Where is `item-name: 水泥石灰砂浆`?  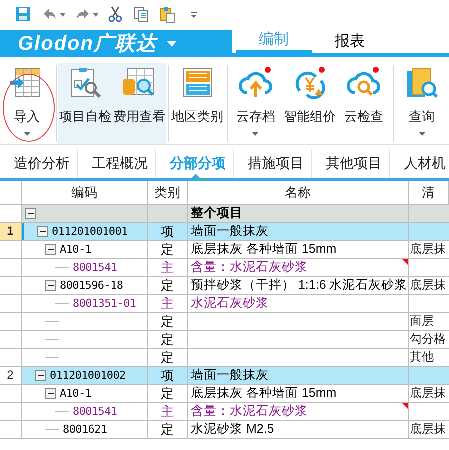
item-name: 水泥石灰砂浆 is located at coordinates (298, 303).